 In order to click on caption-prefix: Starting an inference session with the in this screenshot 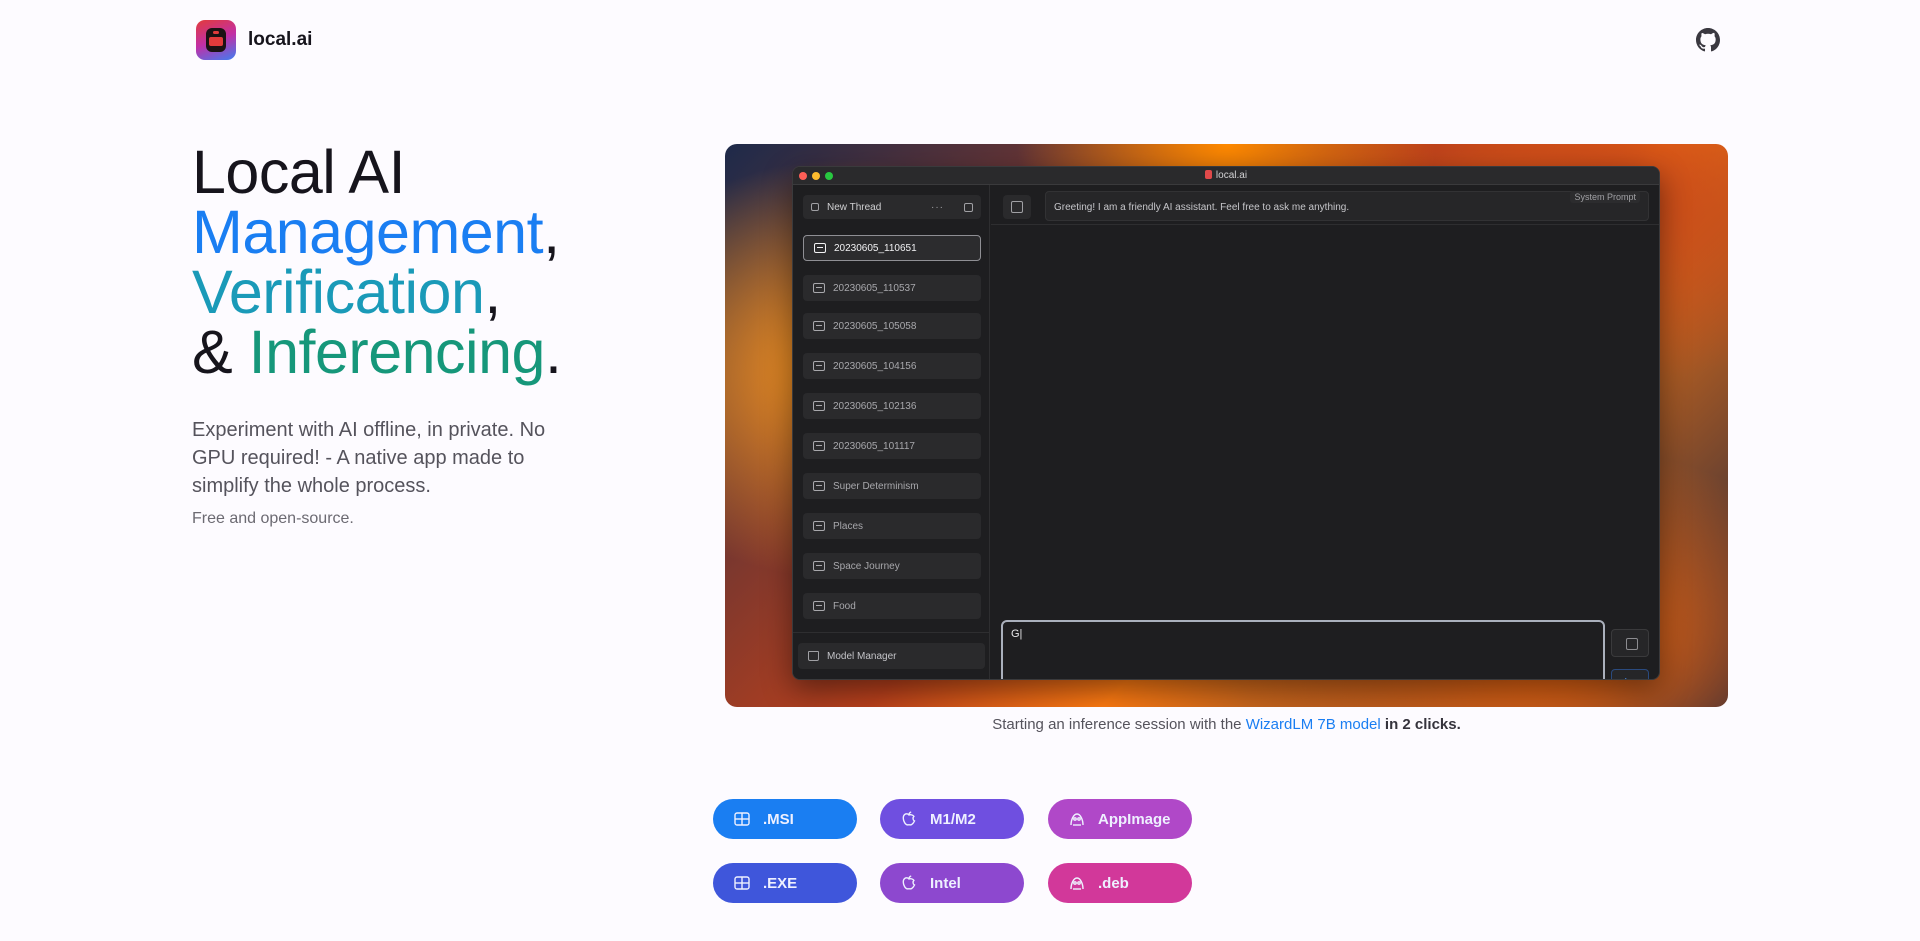, I will do `click(1117, 724)`.